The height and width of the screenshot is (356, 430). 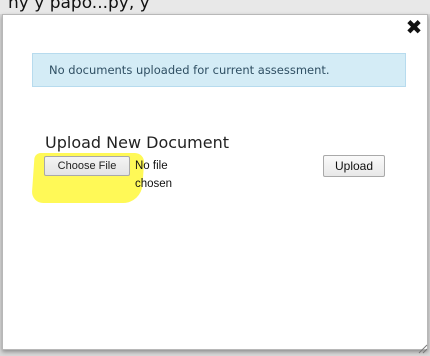 I want to click on upload-button: Upload, so click(x=354, y=166).